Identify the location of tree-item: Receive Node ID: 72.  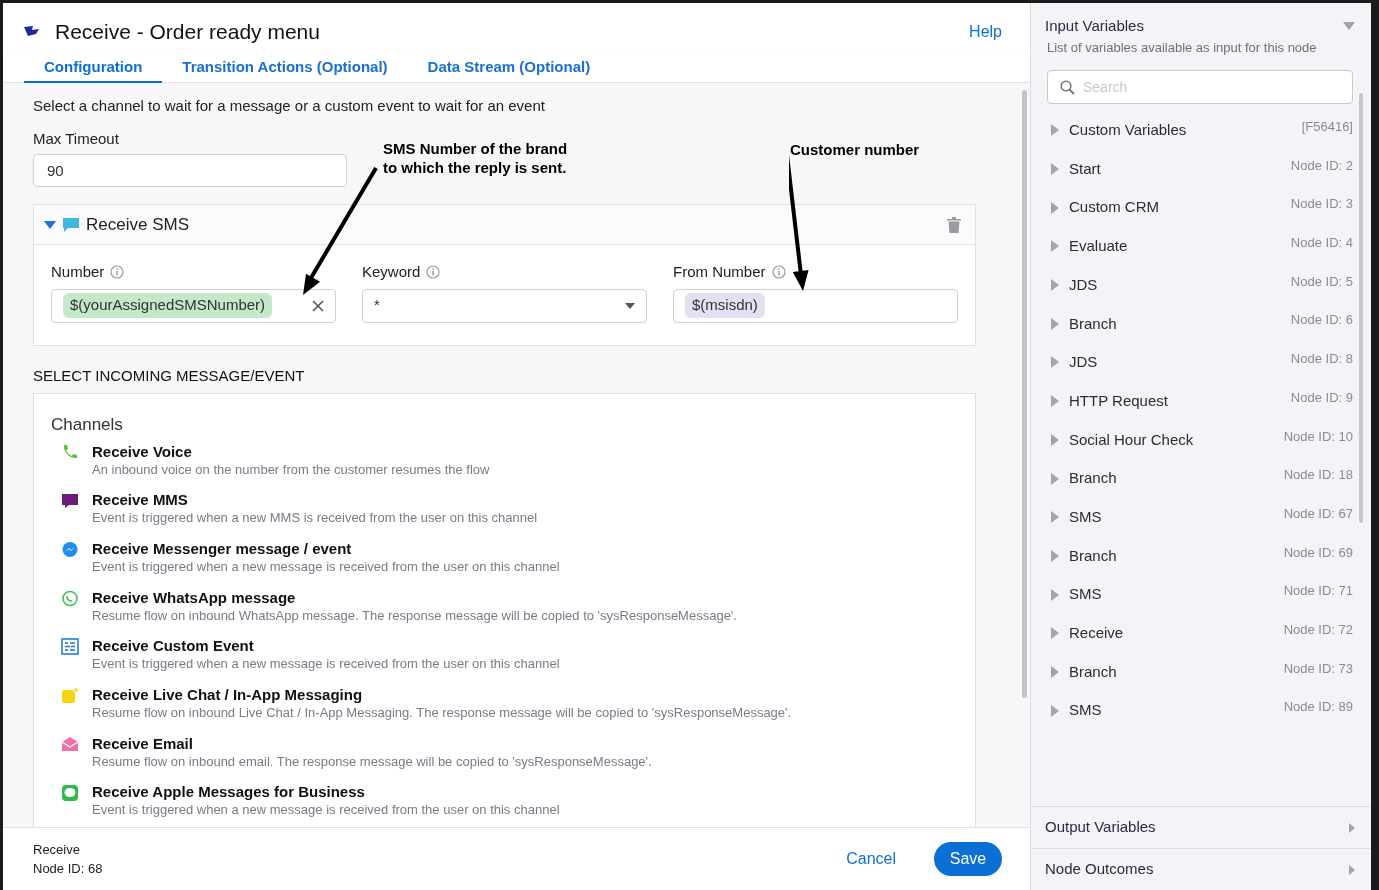
(1202, 633).